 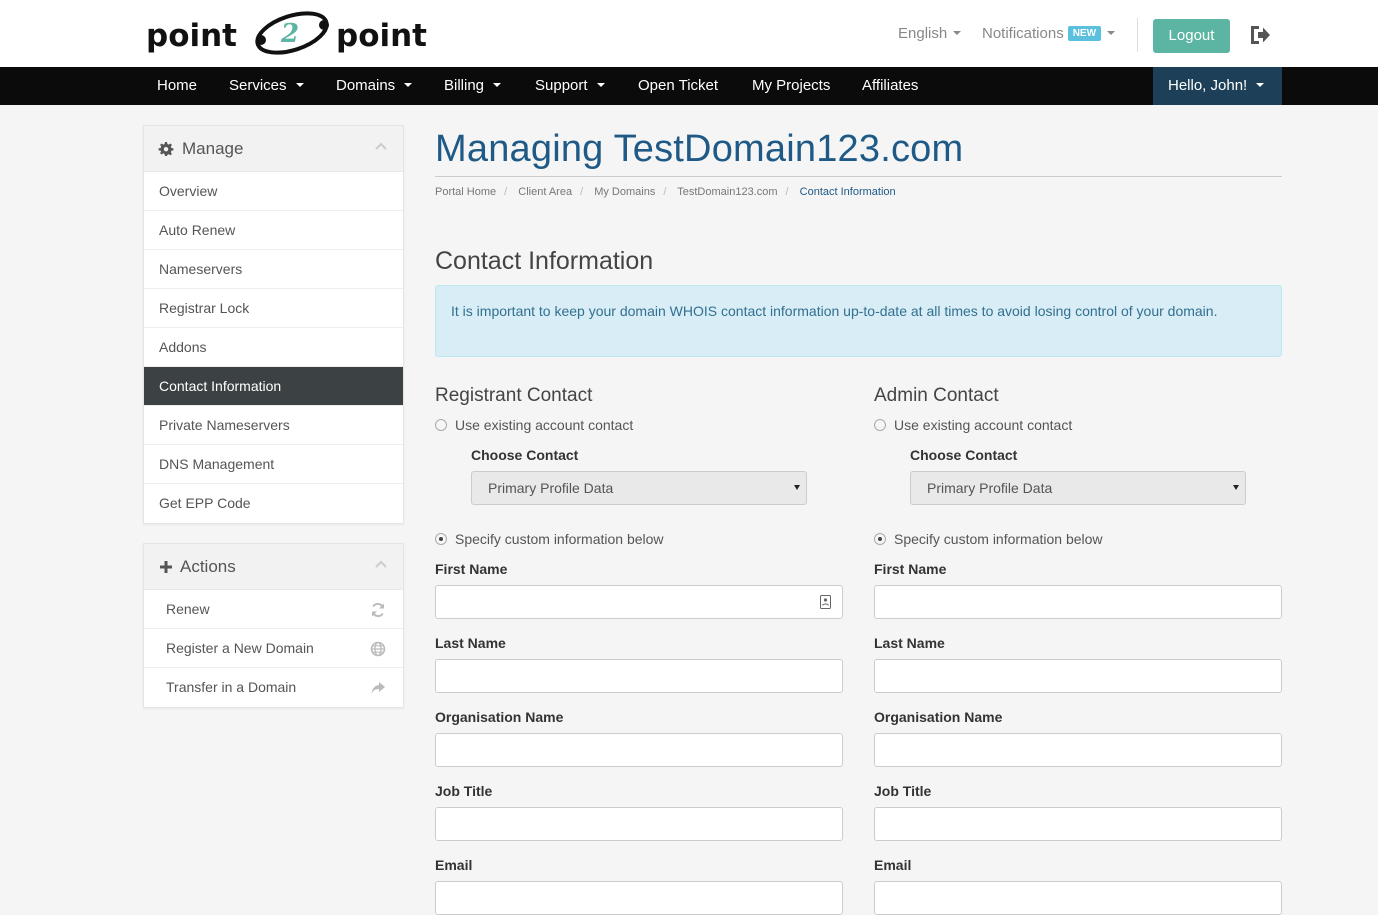 I want to click on share-arrow-icon, so click(x=378, y=688).